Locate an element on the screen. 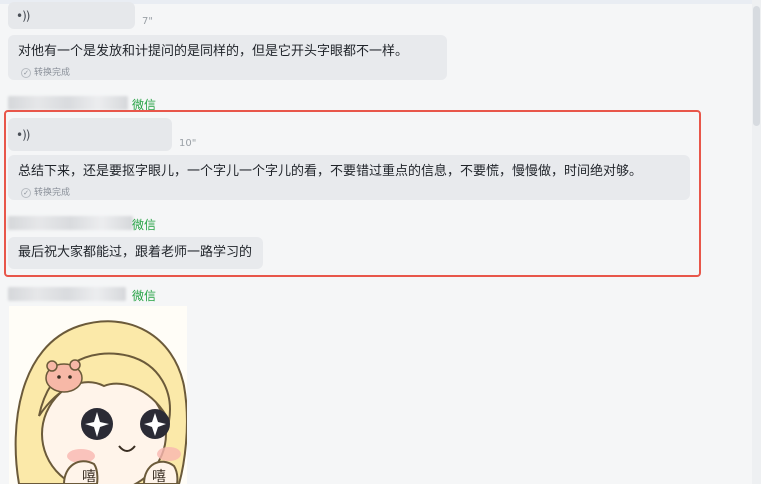  sticker-text-left: 嘻 is located at coordinates (89, 476).